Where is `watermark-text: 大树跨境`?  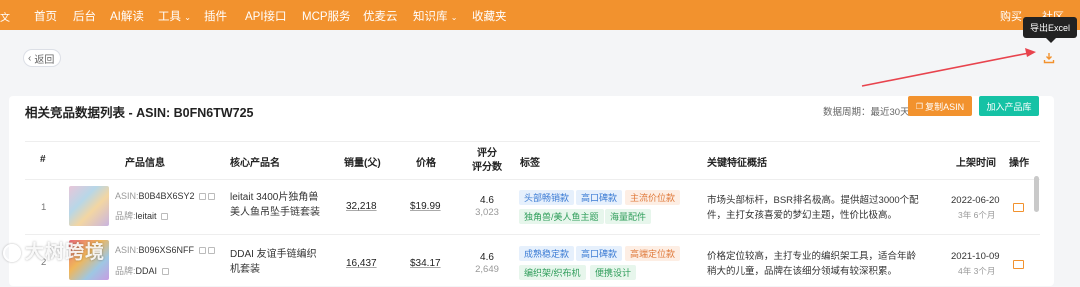 watermark-text: 大树跨境 is located at coordinates (65, 252).